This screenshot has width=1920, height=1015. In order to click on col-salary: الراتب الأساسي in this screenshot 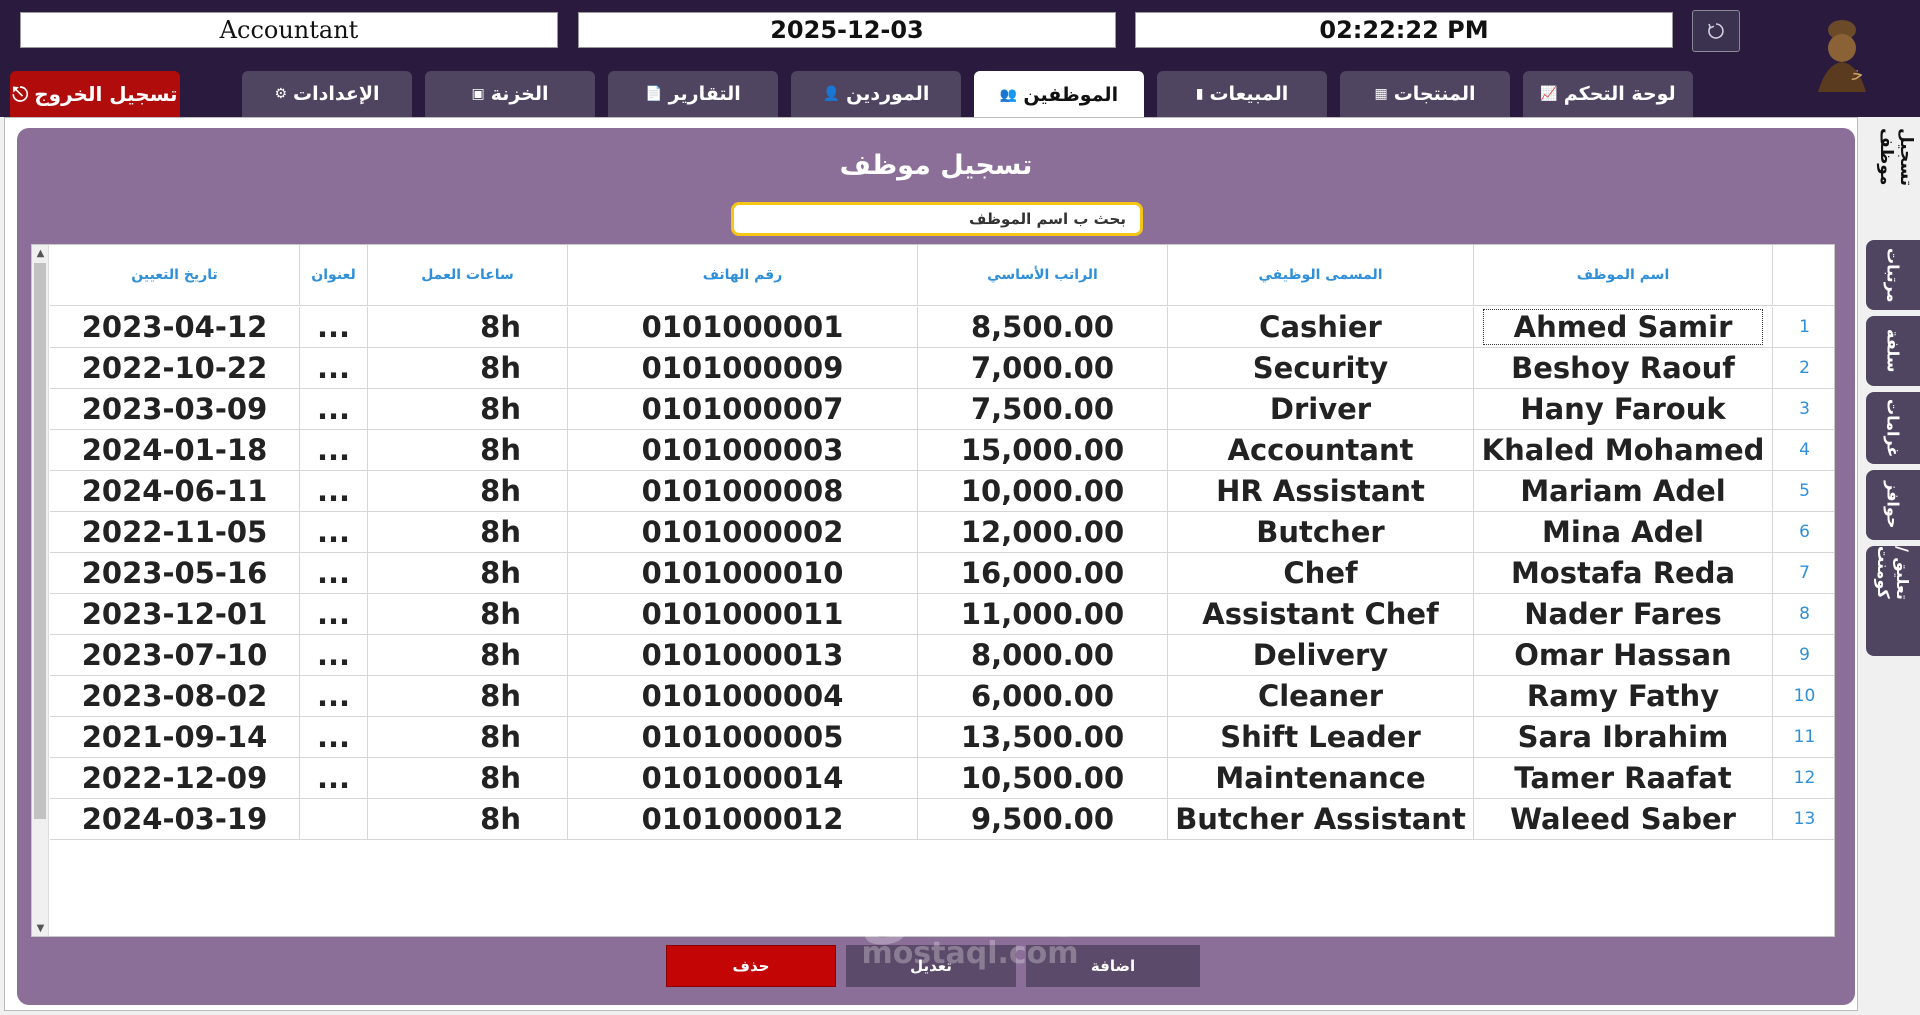, I will do `click(1043, 275)`.